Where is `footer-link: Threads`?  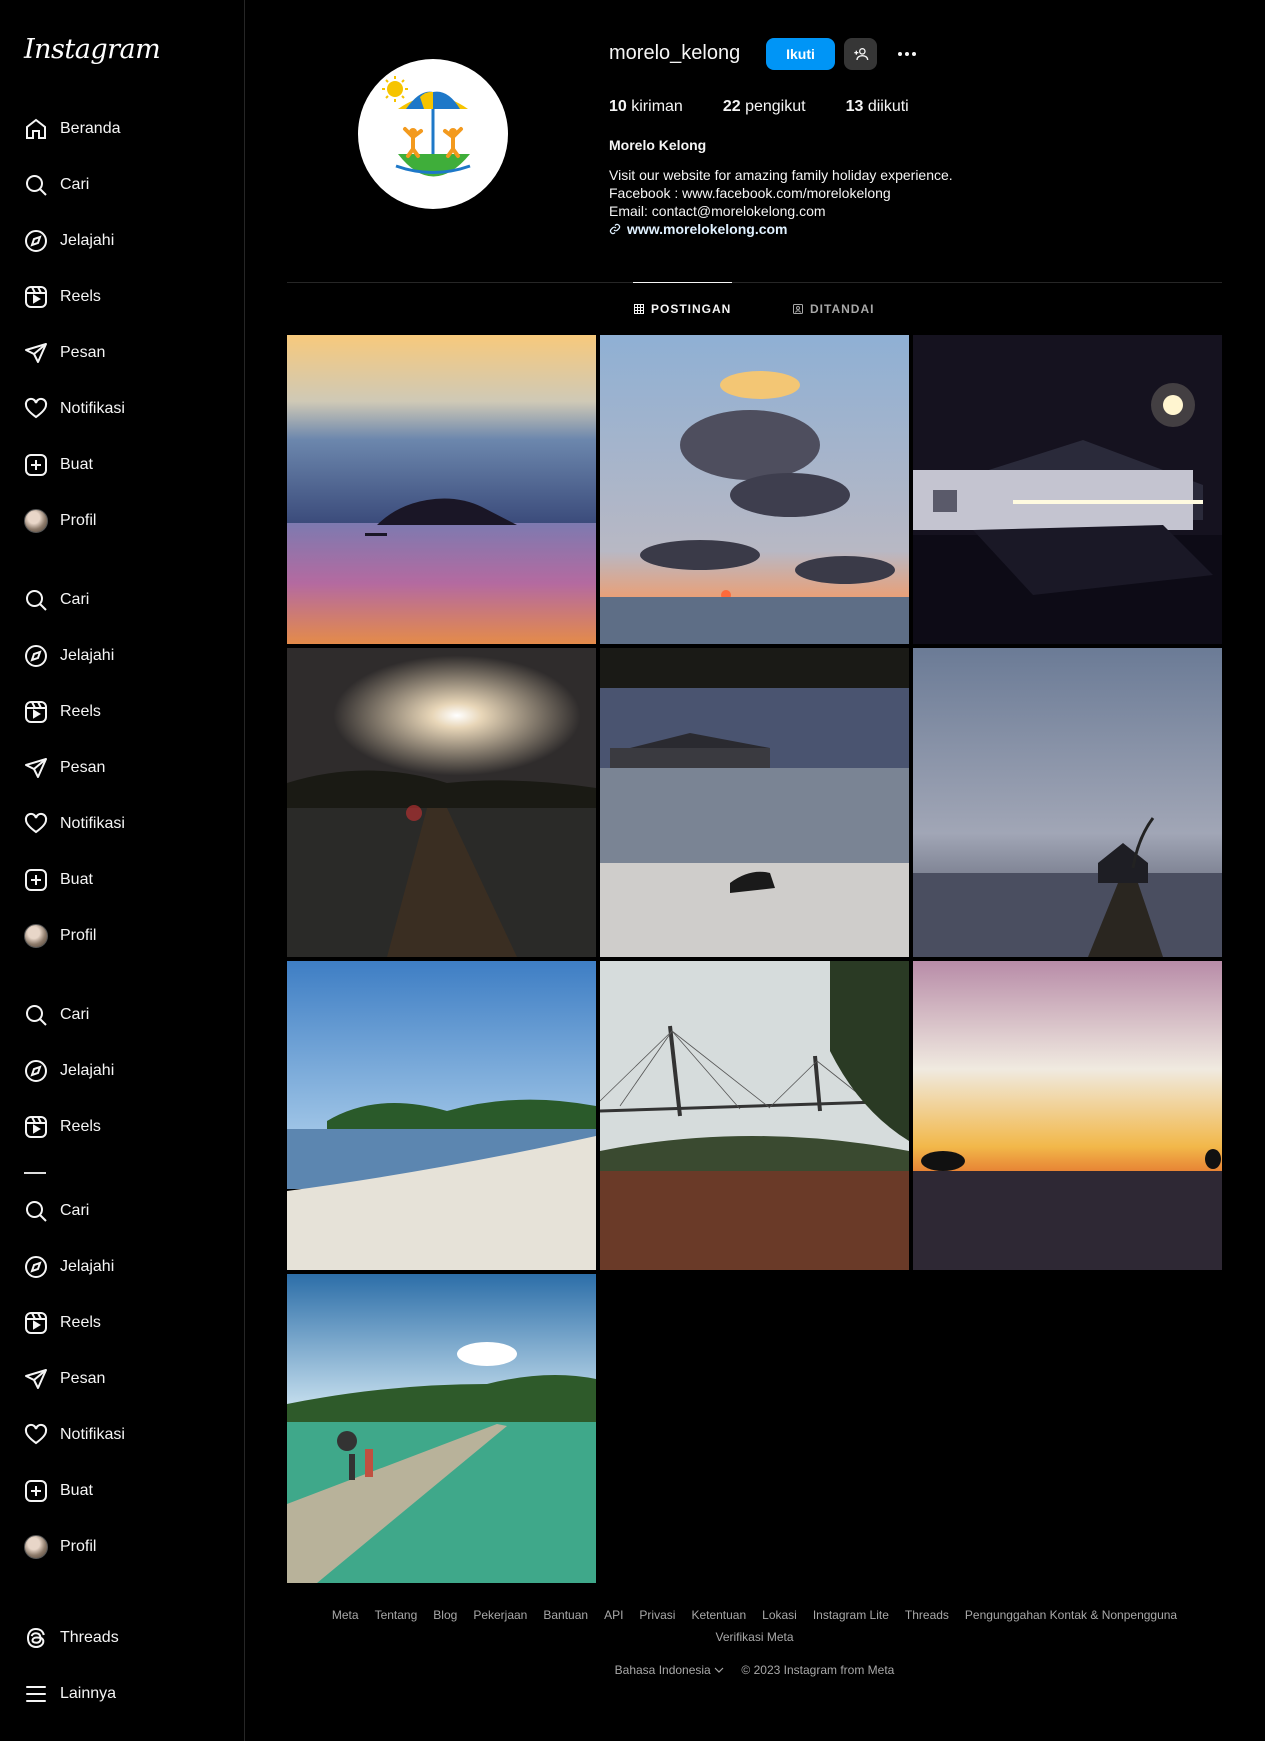
footer-link: Threads is located at coordinates (927, 1615).